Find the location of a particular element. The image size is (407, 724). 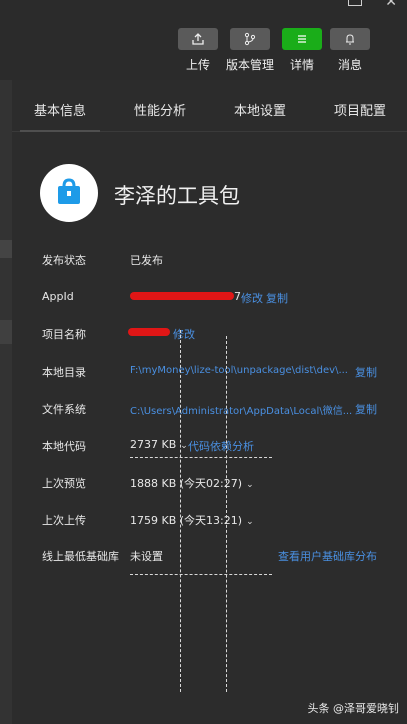

bell-icon is located at coordinates (350, 39).